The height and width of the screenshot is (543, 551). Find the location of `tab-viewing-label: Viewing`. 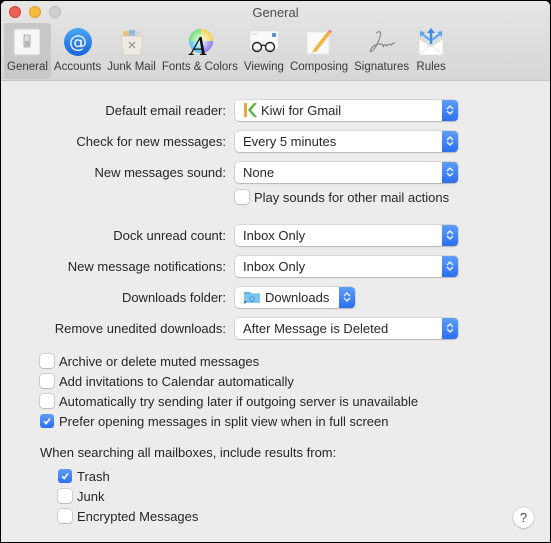

tab-viewing-label: Viewing is located at coordinates (263, 67).